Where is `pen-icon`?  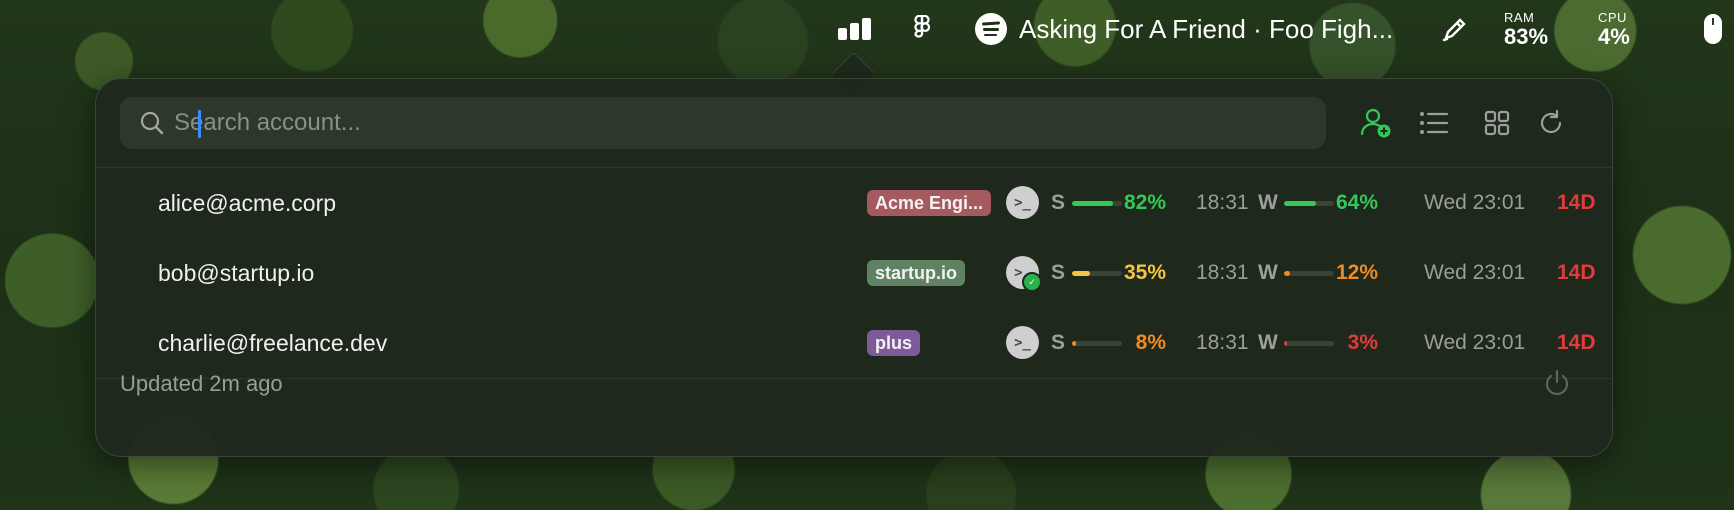 pen-icon is located at coordinates (1455, 29).